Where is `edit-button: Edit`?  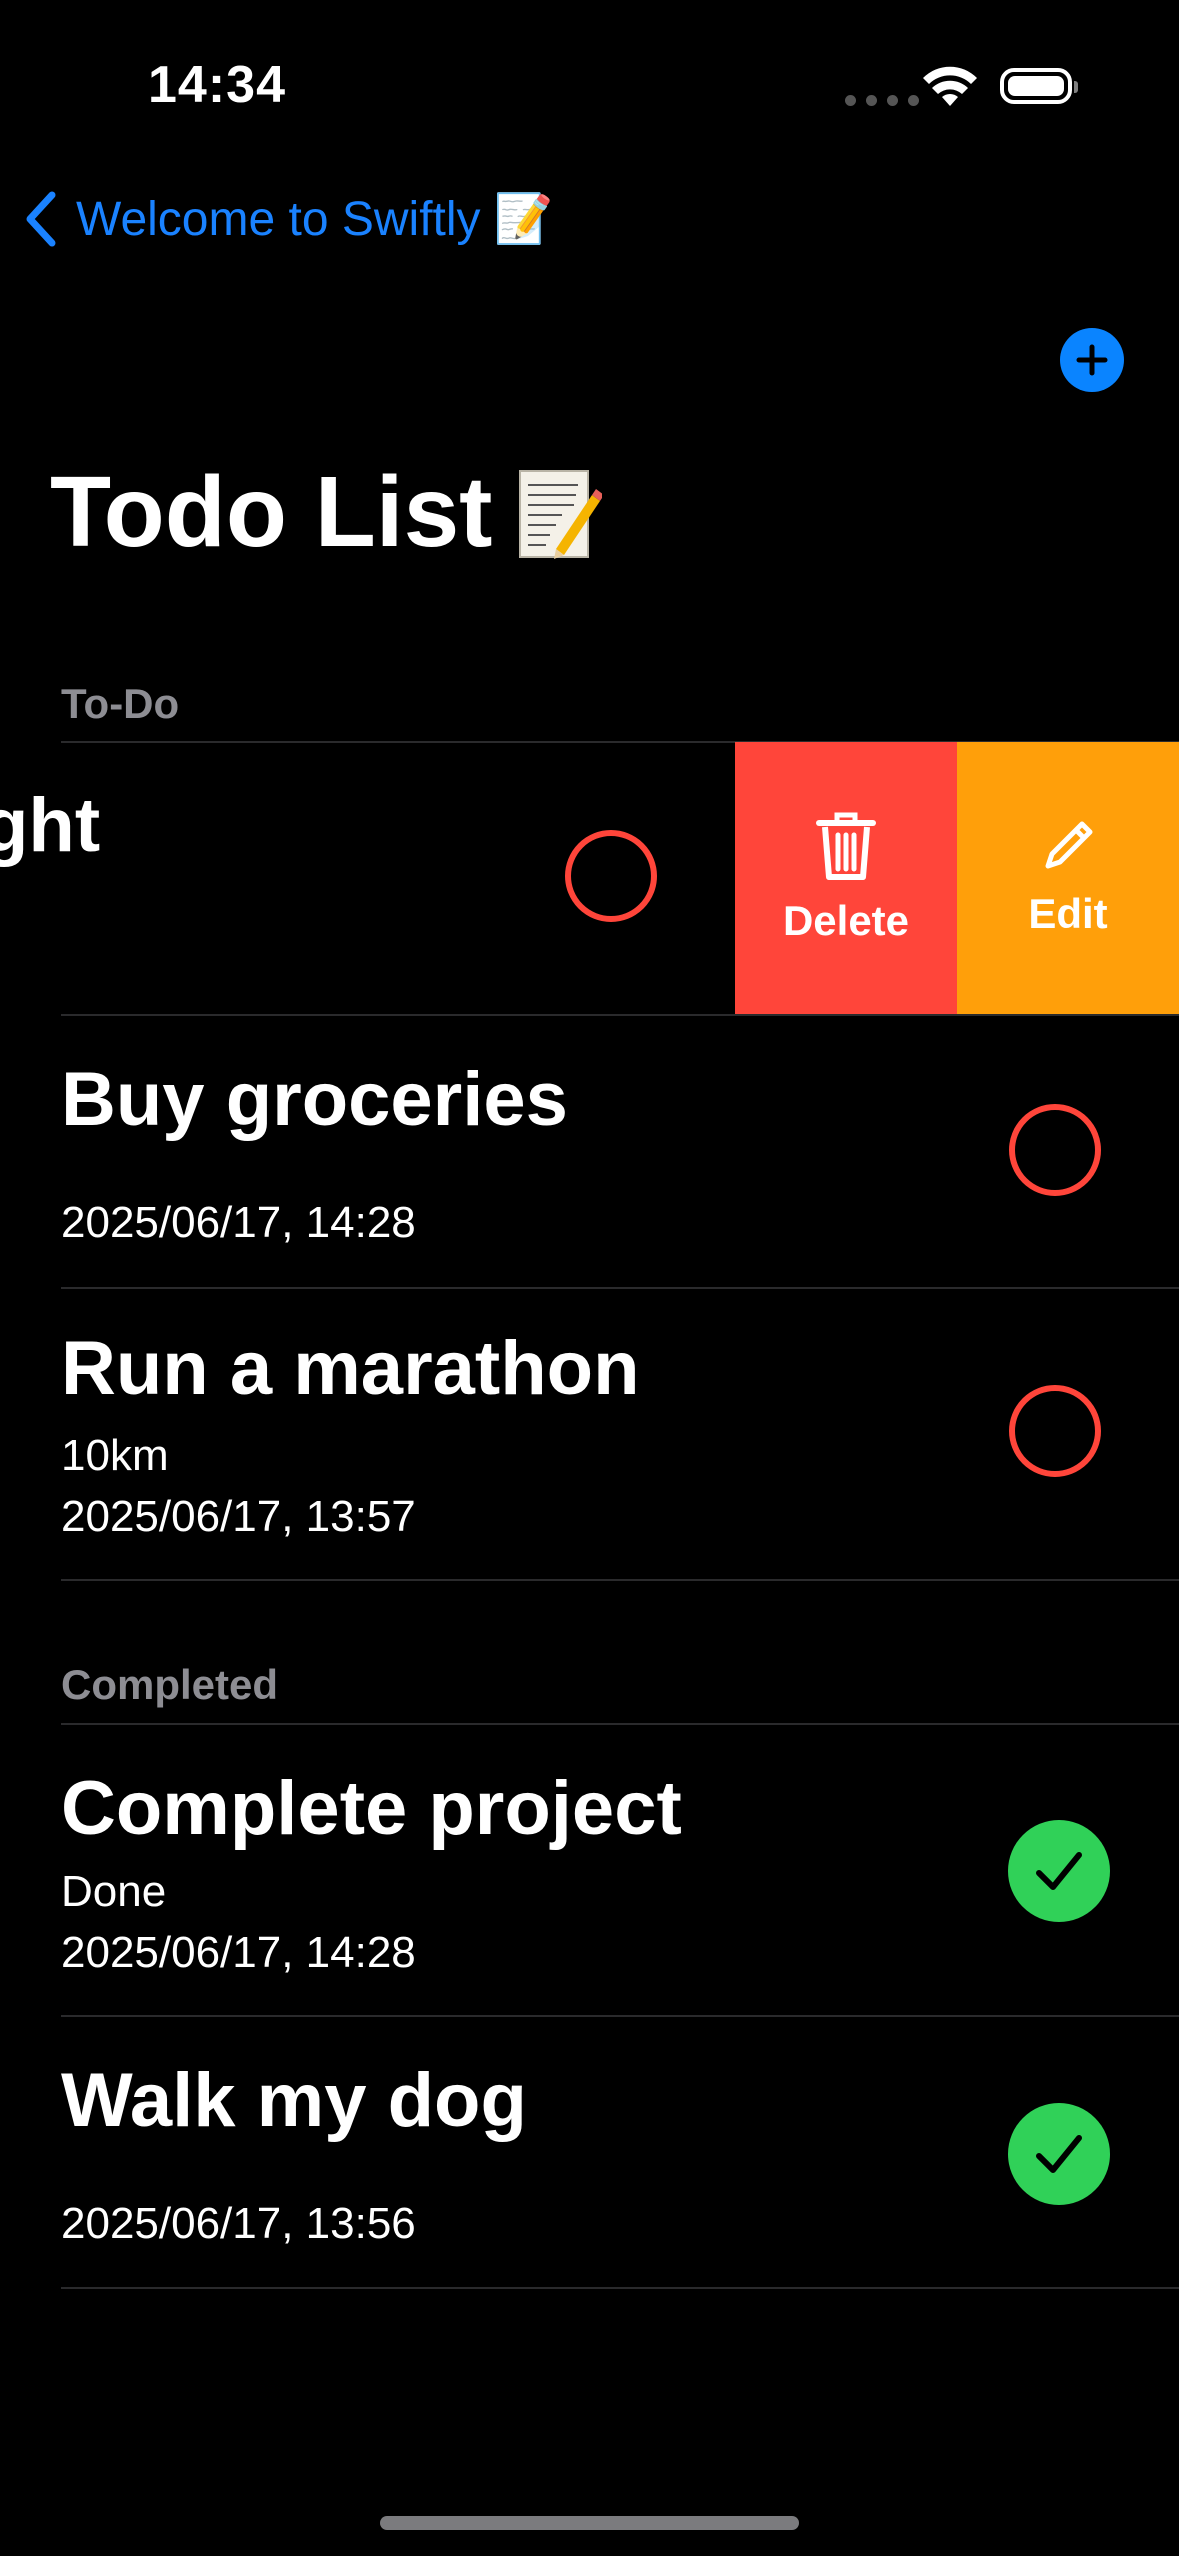 edit-button: Edit is located at coordinates (1068, 878).